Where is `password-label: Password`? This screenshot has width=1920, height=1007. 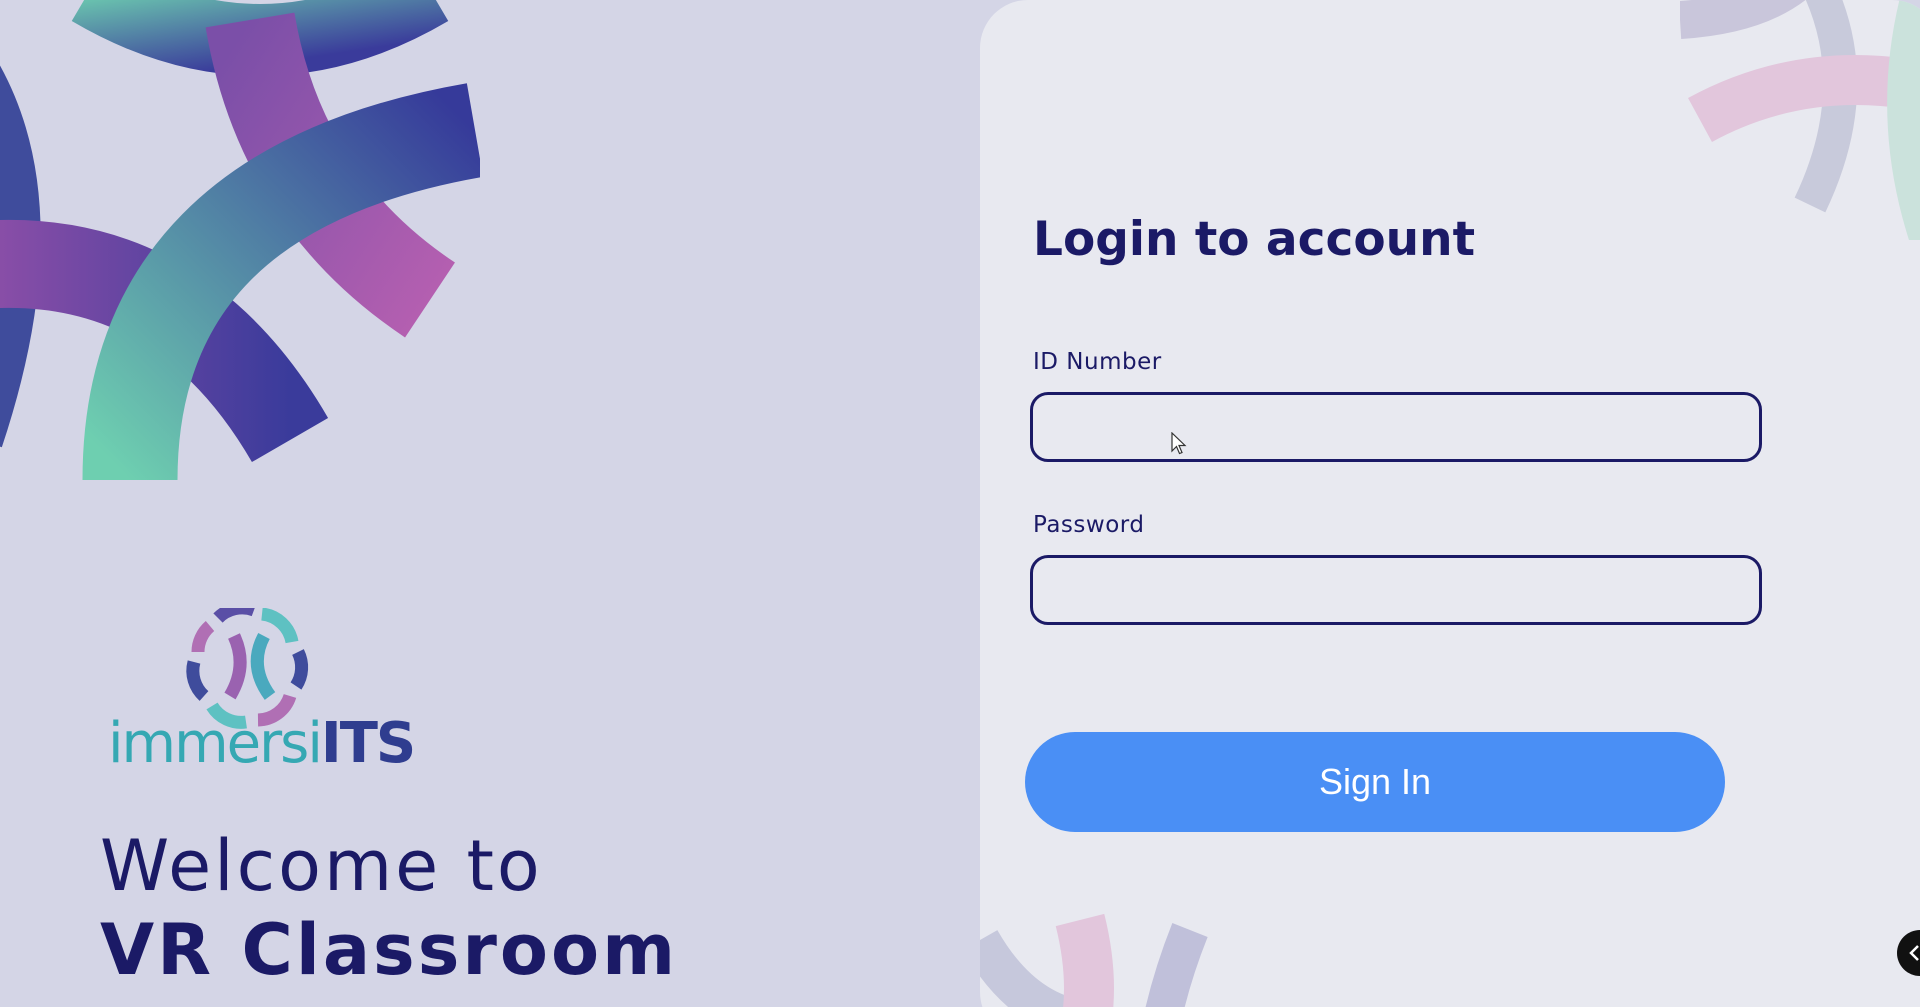
password-label: Password is located at coordinates (1089, 525).